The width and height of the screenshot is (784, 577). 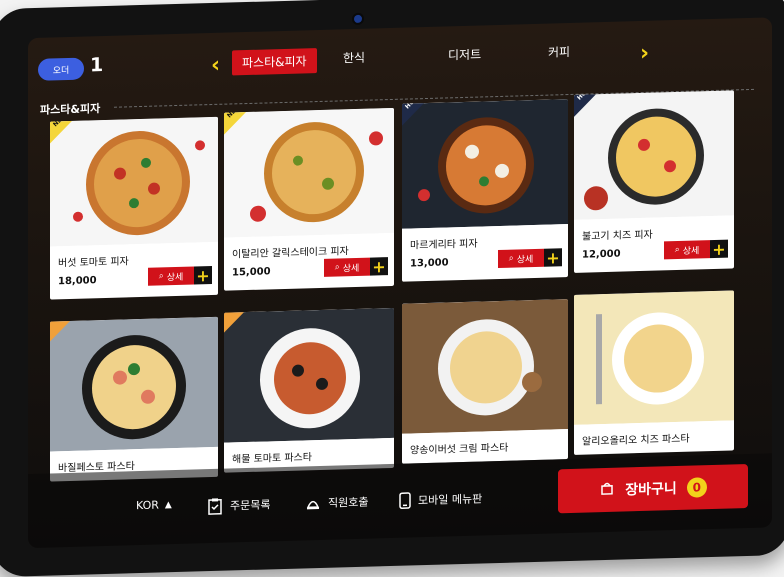 What do you see at coordinates (250, 505) in the screenshot?
I see `order-list-label: 주문목록` at bounding box center [250, 505].